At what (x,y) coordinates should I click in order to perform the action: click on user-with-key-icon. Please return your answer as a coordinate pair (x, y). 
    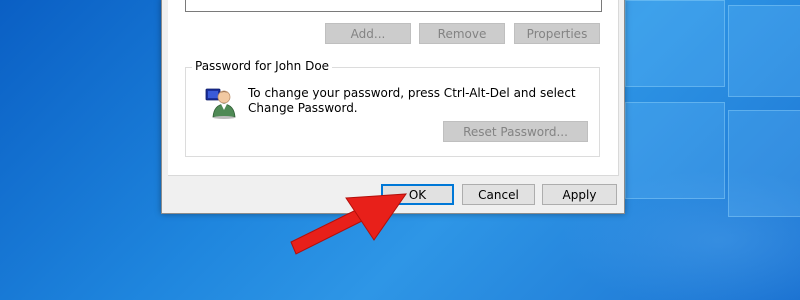
    Looking at the image, I should click on (220, 103).